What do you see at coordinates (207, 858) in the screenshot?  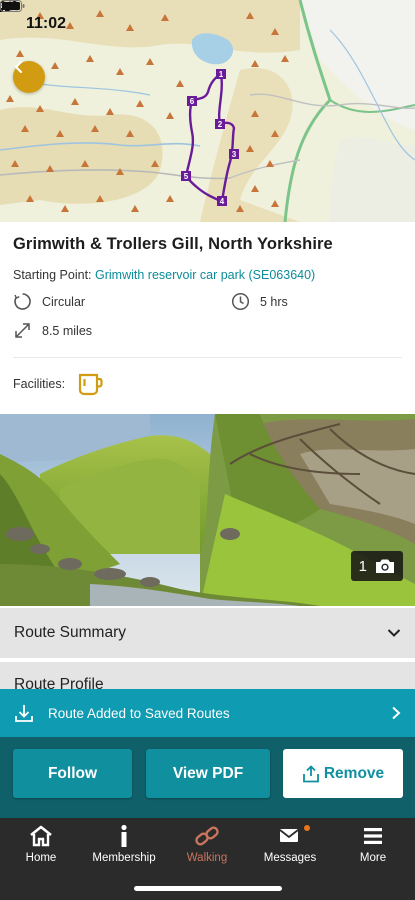 I see `tab-walking-label: Walking` at bounding box center [207, 858].